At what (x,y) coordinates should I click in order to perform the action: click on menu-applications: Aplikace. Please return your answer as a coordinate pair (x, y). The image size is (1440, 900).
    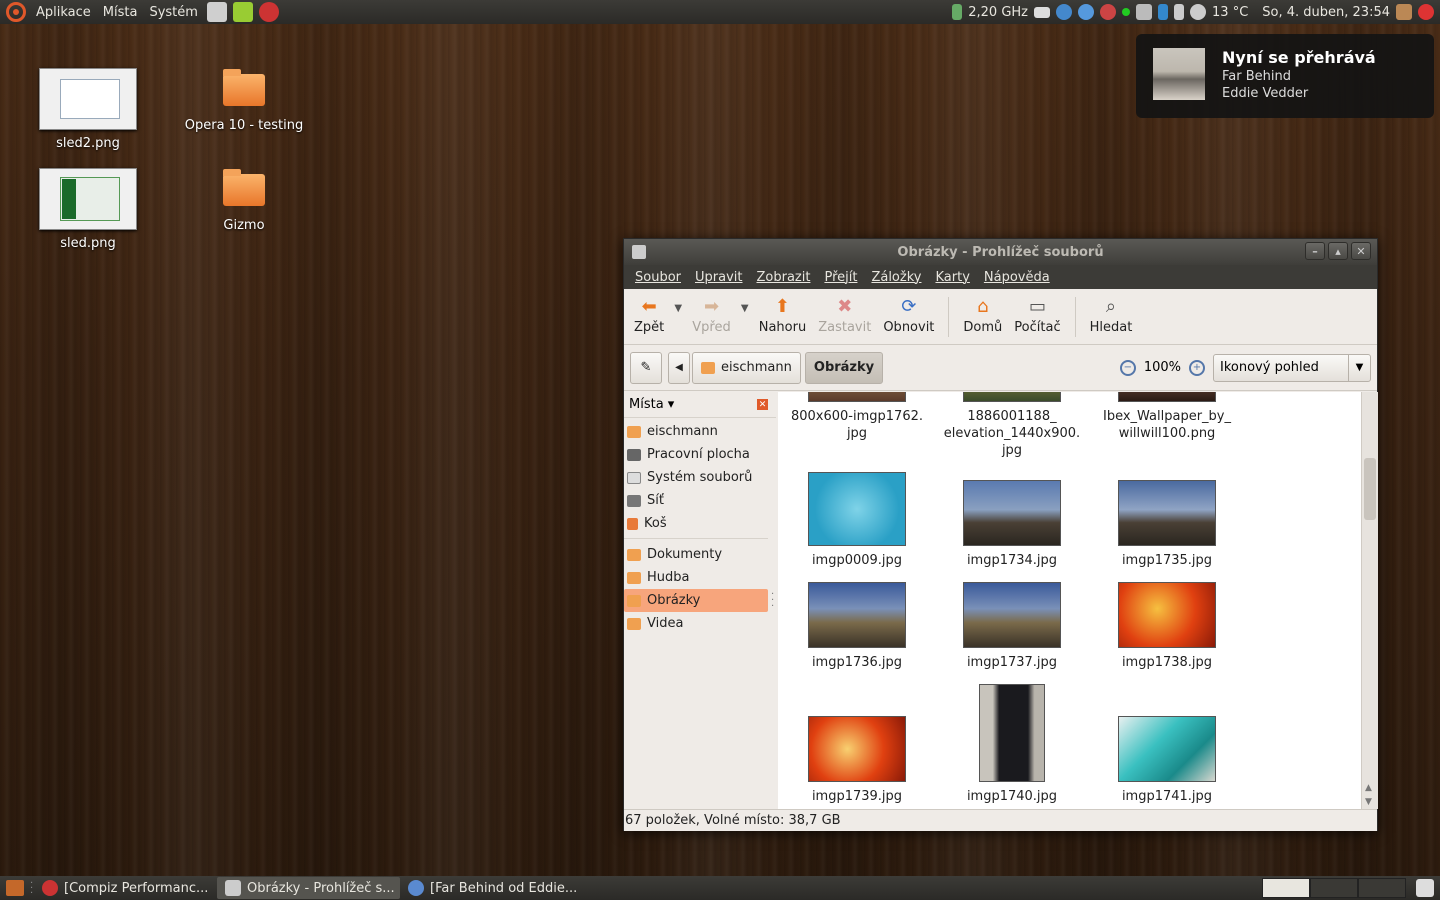
    Looking at the image, I should click on (63, 12).